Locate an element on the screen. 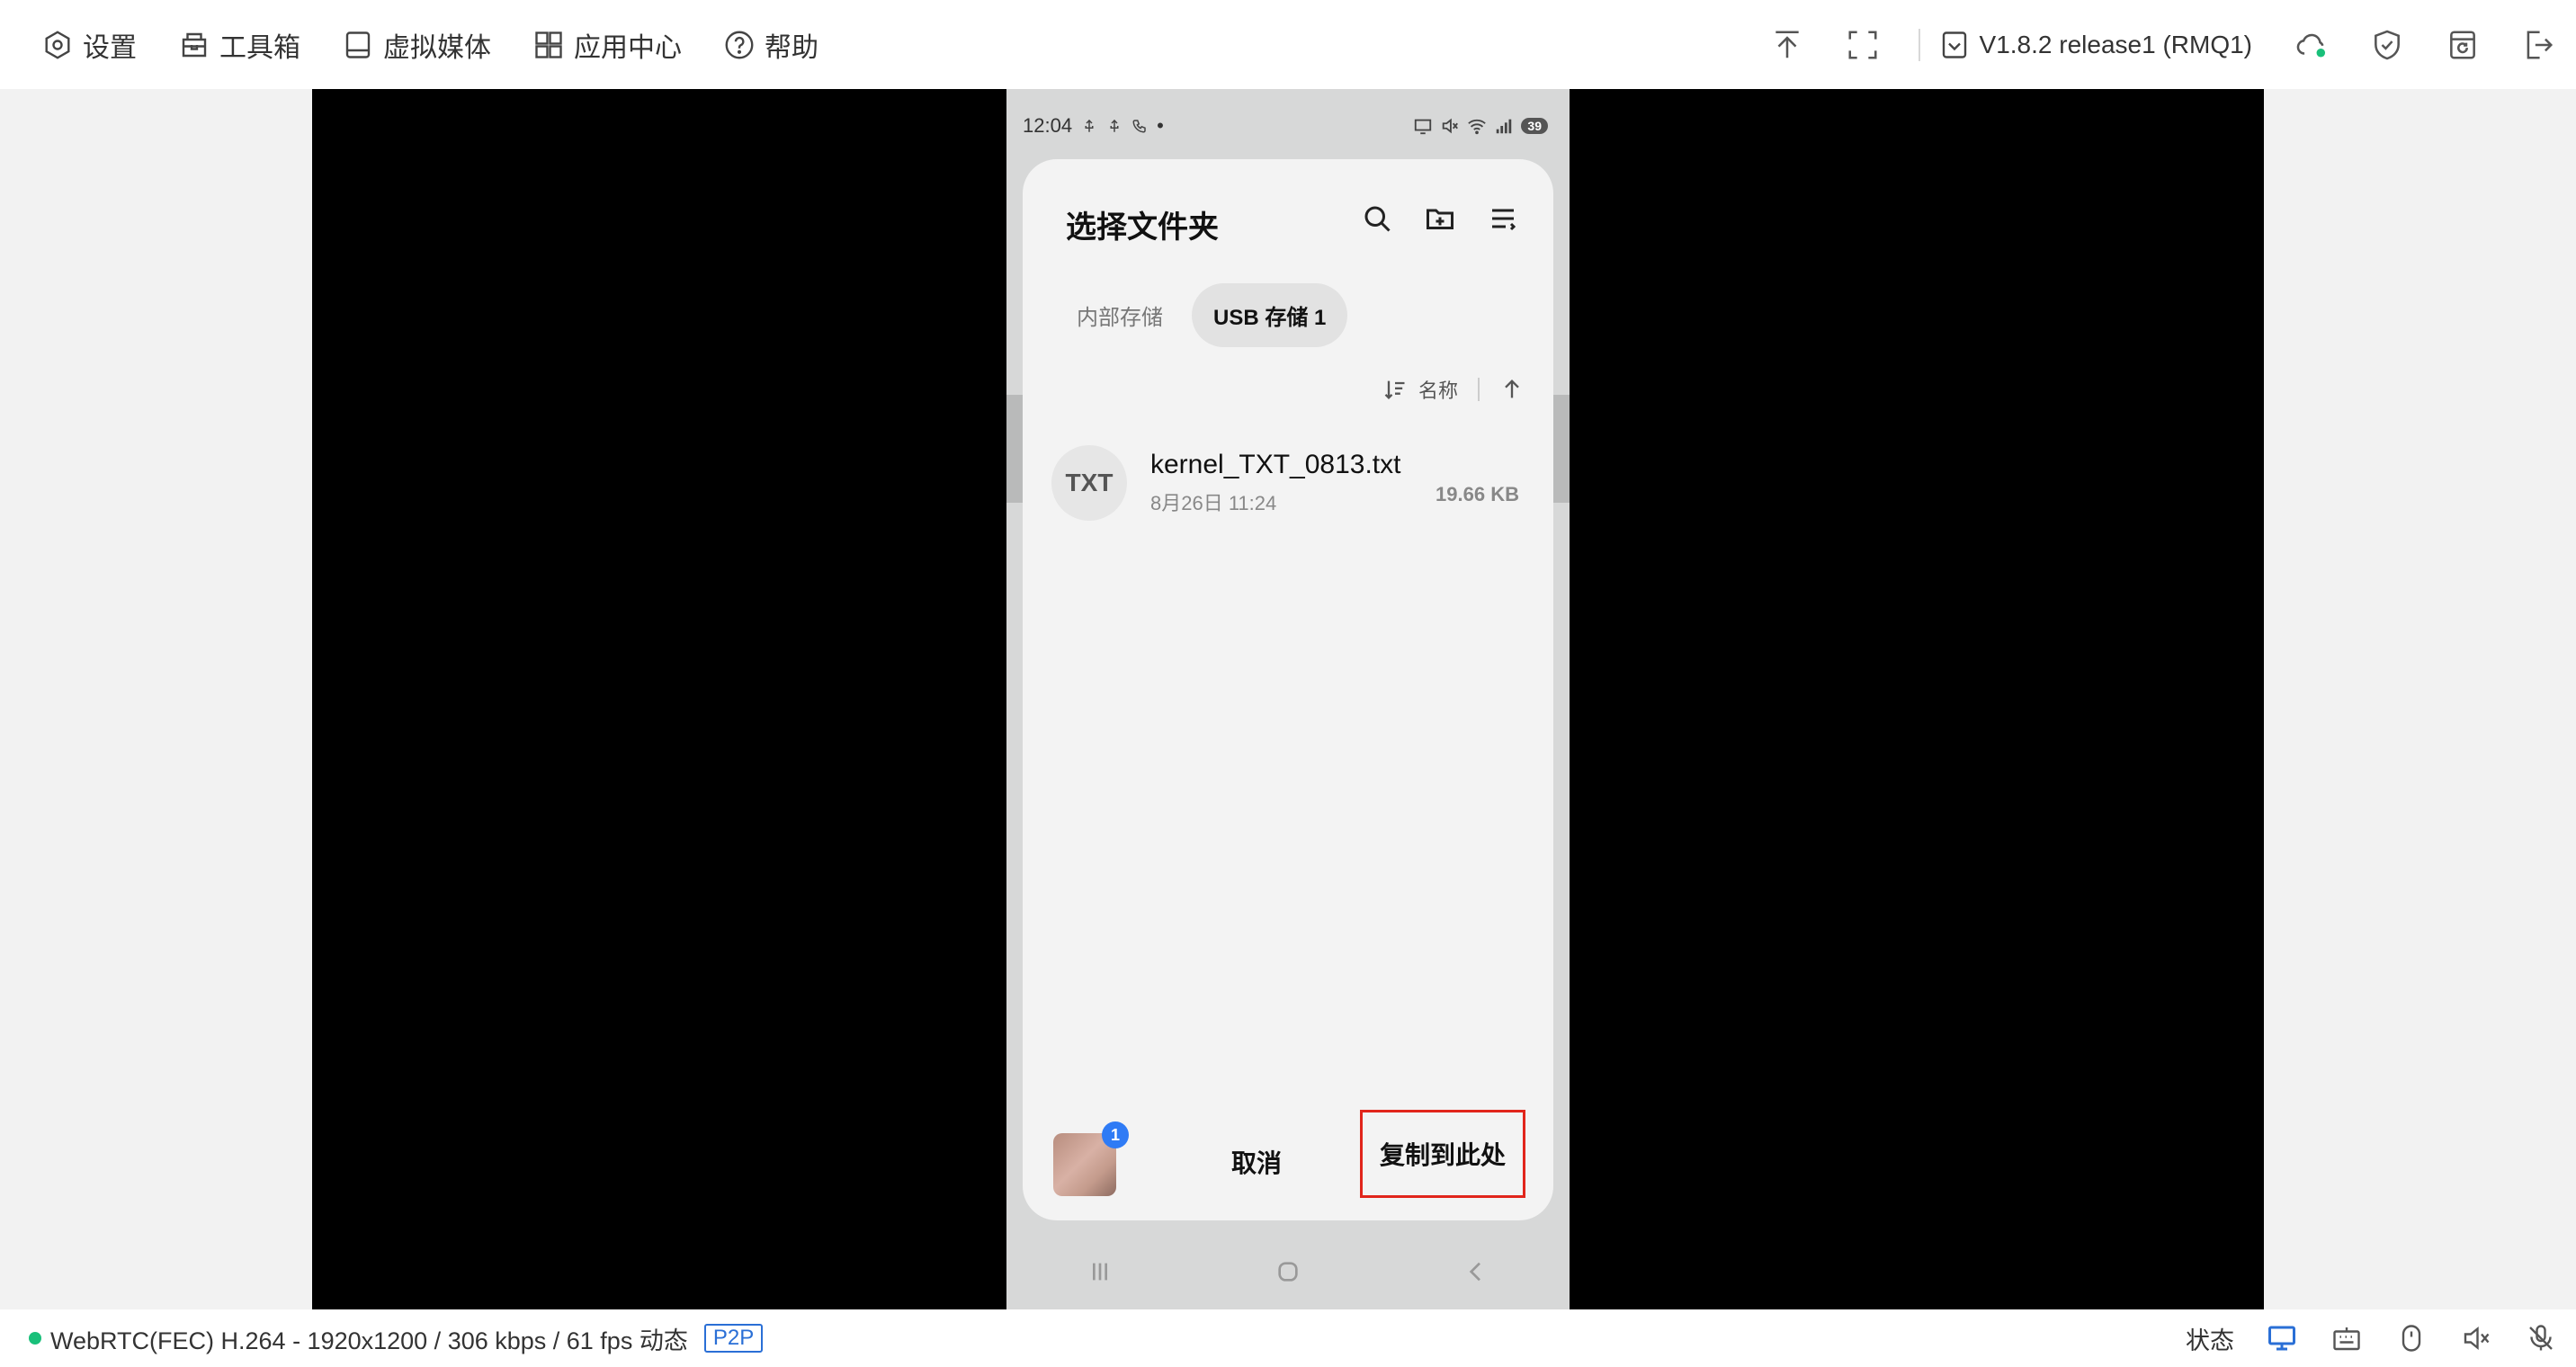  home-icon is located at coordinates (1288, 1272).